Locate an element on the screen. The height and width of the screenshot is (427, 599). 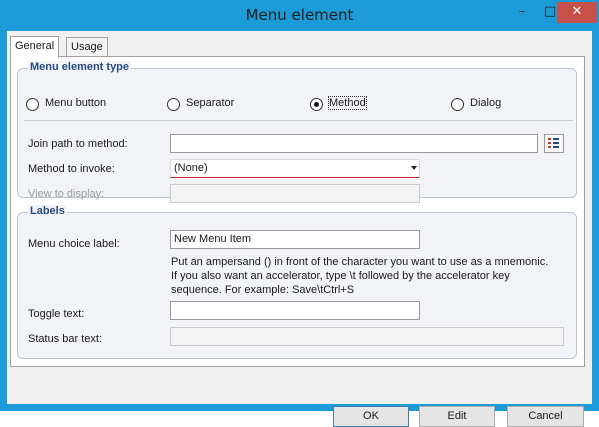
join-path-label: Join path to method: is located at coordinates (78, 144).